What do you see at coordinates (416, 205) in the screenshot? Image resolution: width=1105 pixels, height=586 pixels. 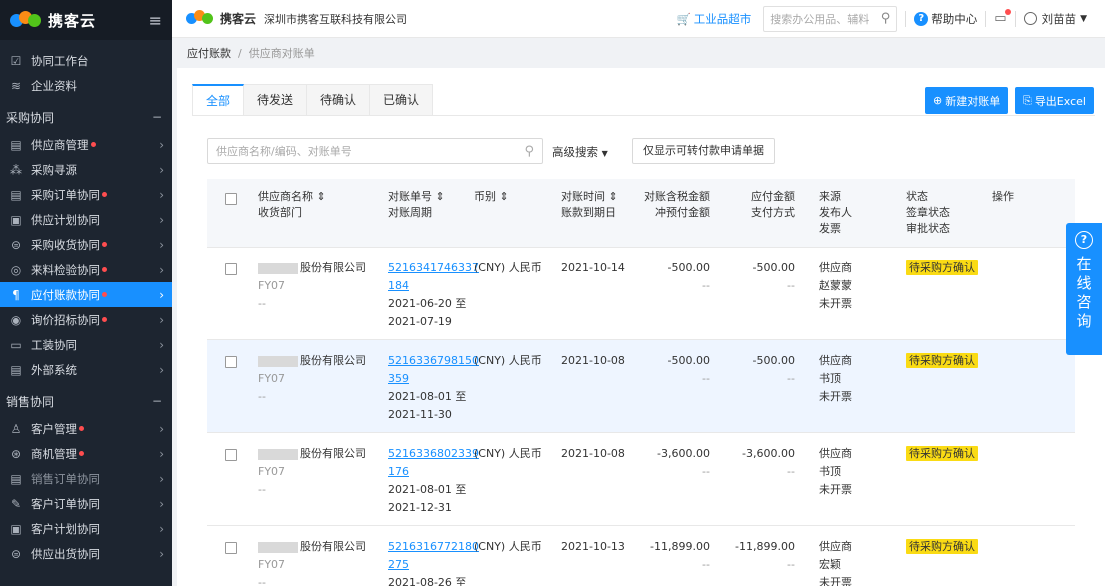 I see `col-statement-no: 对账单号 ⇕ 对账周期` at bounding box center [416, 205].